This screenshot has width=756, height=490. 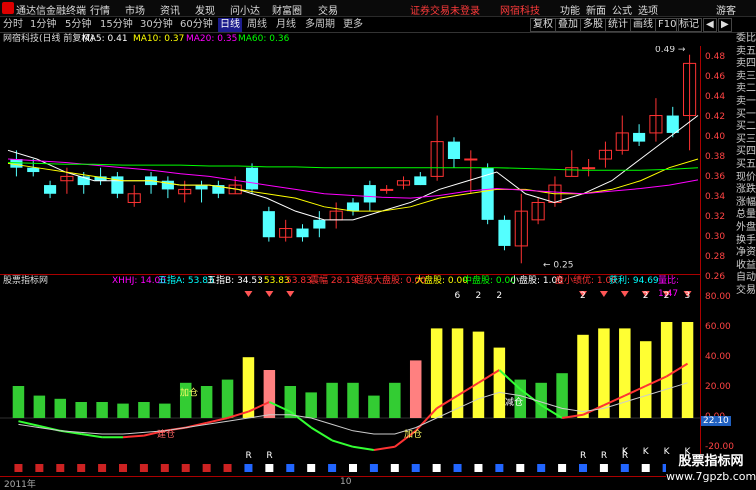 What do you see at coordinates (78, 25) in the screenshot?
I see `period-5min: 5分钟` at bounding box center [78, 25].